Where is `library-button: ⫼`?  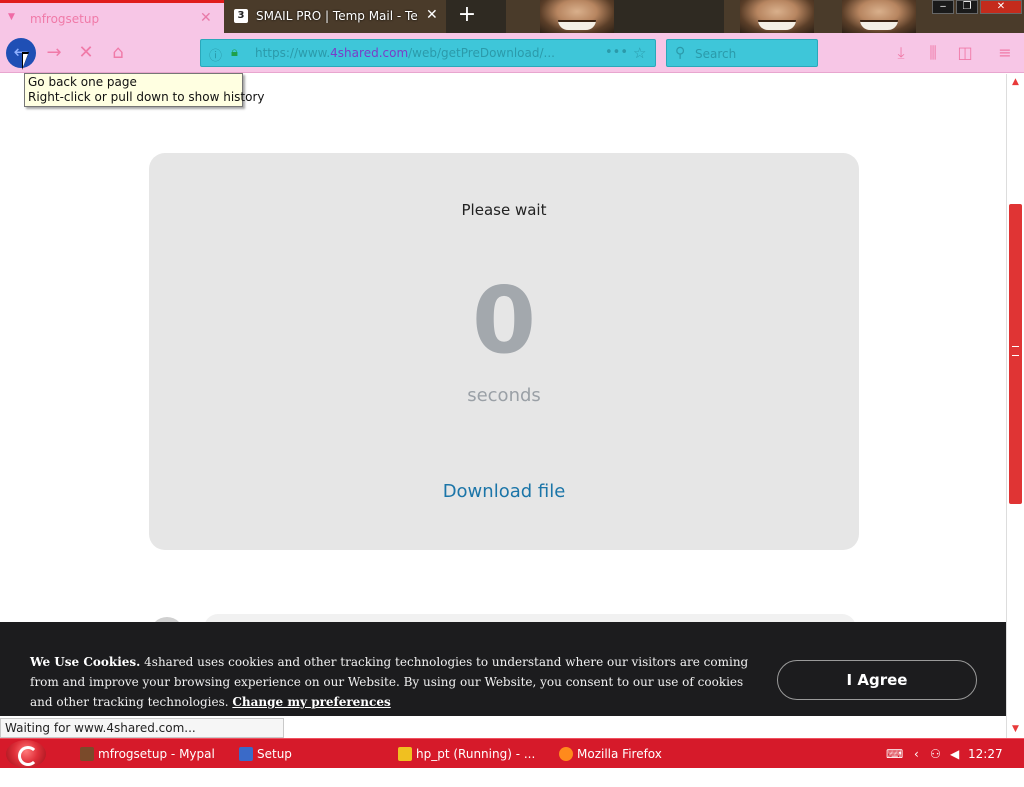 library-button: ⫼ is located at coordinates (933, 53).